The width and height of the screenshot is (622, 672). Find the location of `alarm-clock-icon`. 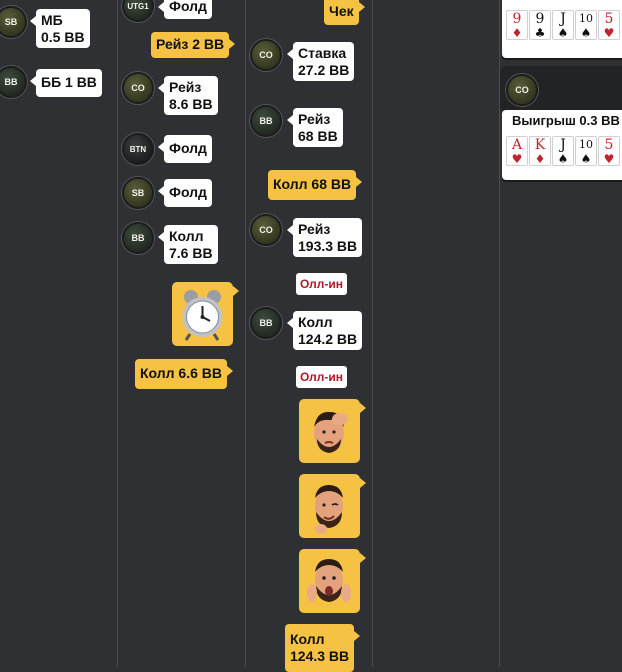

alarm-clock-icon is located at coordinates (202, 315).